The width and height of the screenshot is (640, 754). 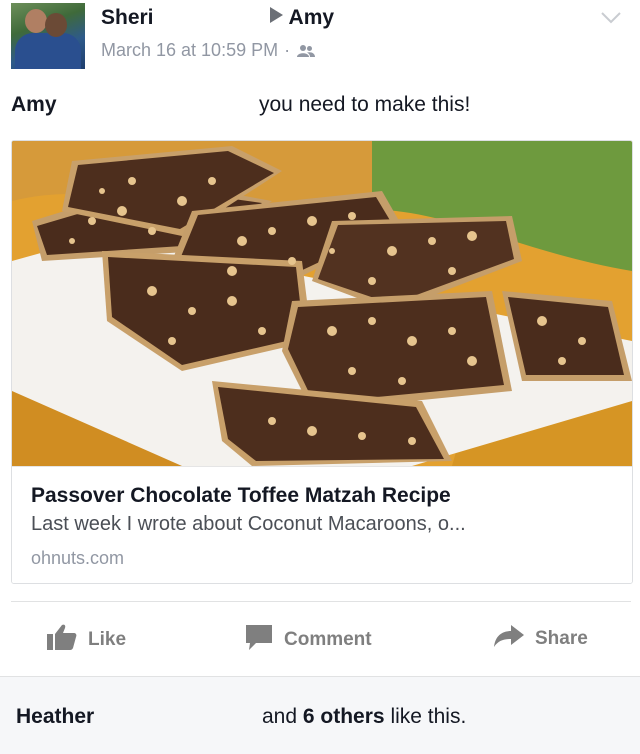 I want to click on likes-others-link: 6 others, so click(x=344, y=716).